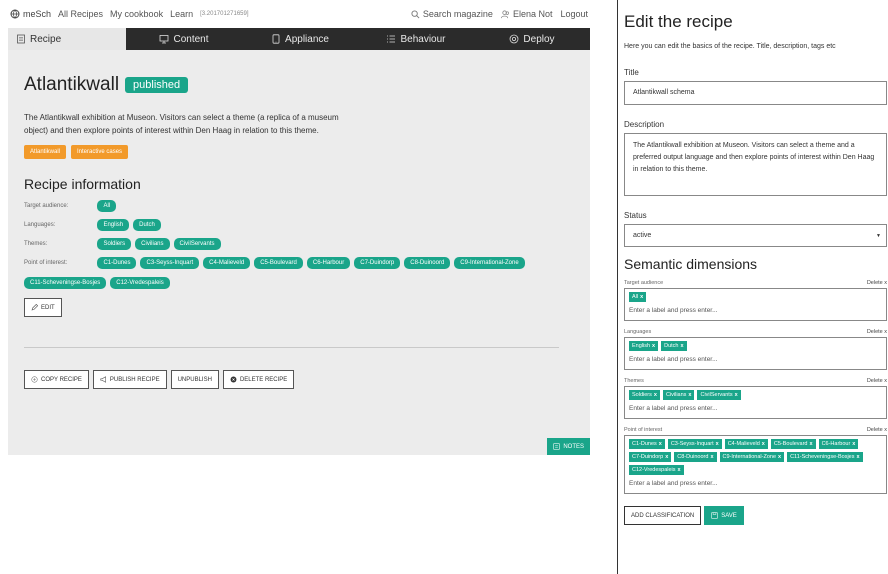  What do you see at coordinates (644, 283) in the screenshot?
I see `dimension-name: Target audience` at bounding box center [644, 283].